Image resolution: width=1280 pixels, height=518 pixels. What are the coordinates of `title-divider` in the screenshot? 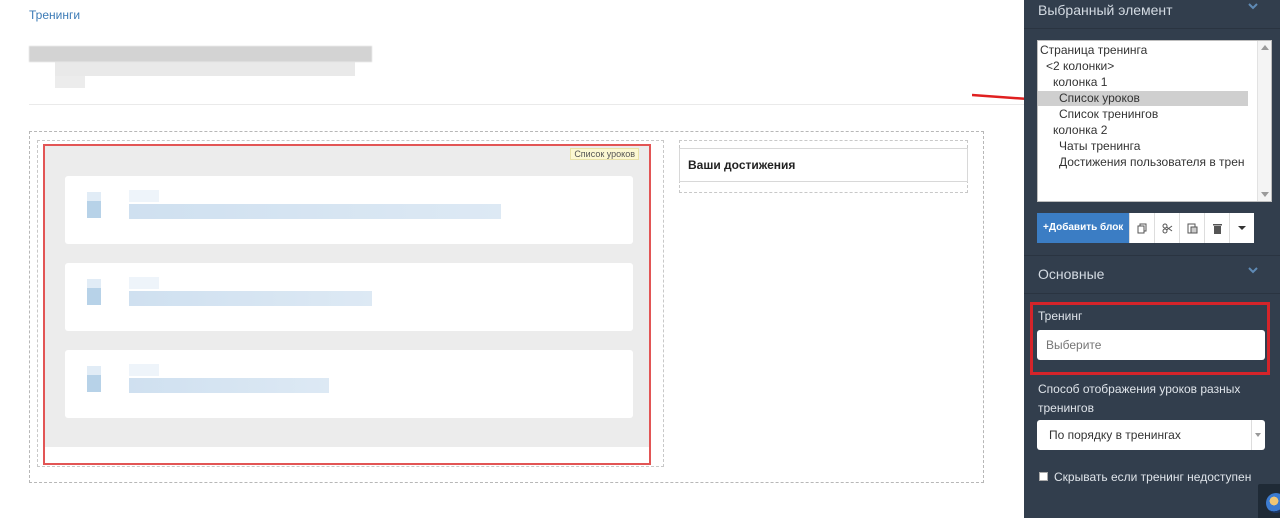 It's located at (526, 104).